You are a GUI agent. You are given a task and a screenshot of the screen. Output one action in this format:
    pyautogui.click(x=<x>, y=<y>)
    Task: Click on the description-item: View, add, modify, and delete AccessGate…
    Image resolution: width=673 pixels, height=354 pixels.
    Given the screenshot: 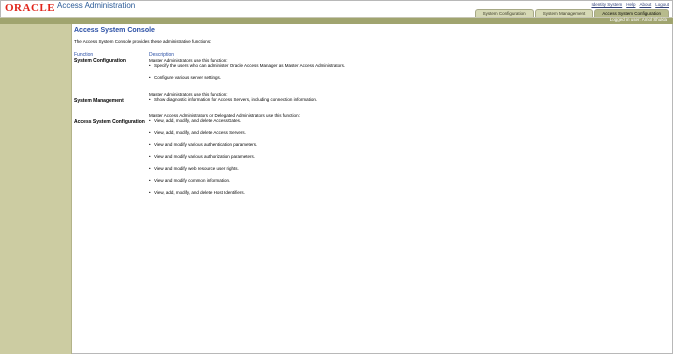 What is the action you would take?
    pyautogui.click(x=224, y=120)
    